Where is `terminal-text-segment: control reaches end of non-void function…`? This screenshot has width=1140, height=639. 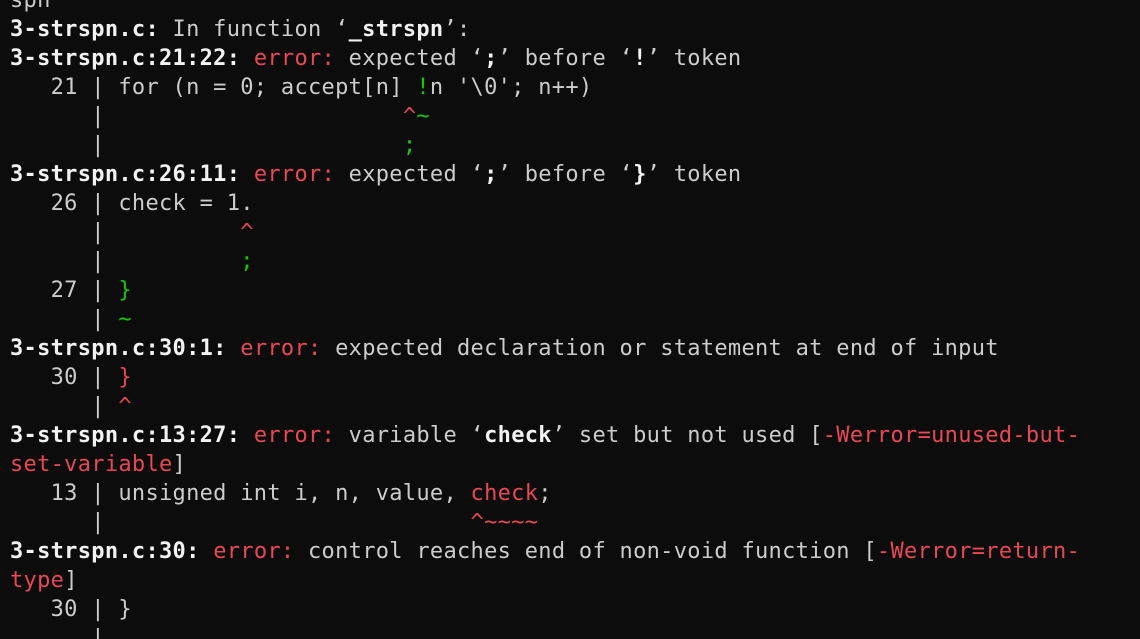
terminal-text-segment: control reaches end of non-void function… is located at coordinates (585, 551).